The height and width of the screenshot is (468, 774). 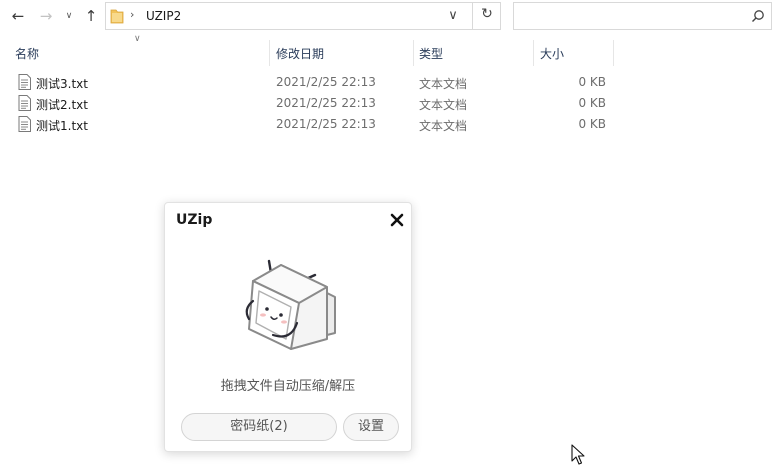 I want to click on search-field, so click(x=642, y=16).